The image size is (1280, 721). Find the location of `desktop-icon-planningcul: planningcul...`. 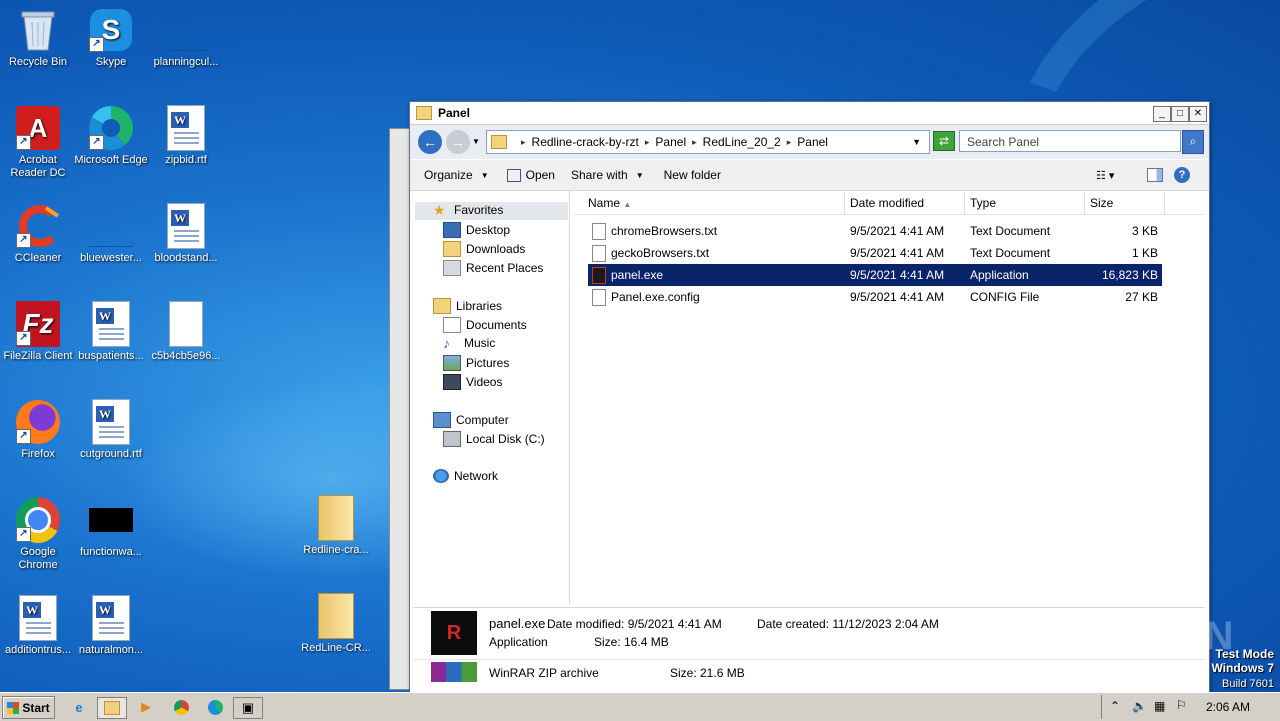

desktop-icon-planningcul: planningcul... is located at coordinates (186, 38).